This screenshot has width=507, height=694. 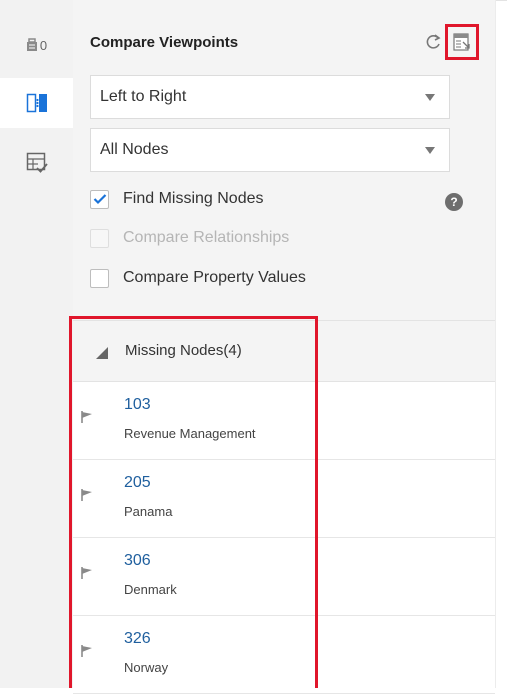 I want to click on inventory-badge: 0, so click(x=43, y=45).